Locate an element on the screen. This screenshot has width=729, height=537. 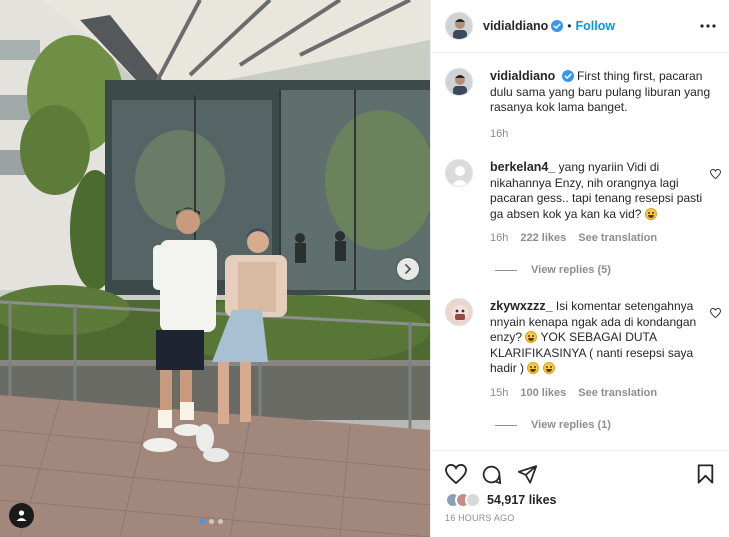
caption-time: 16h is located at coordinates (499, 135).